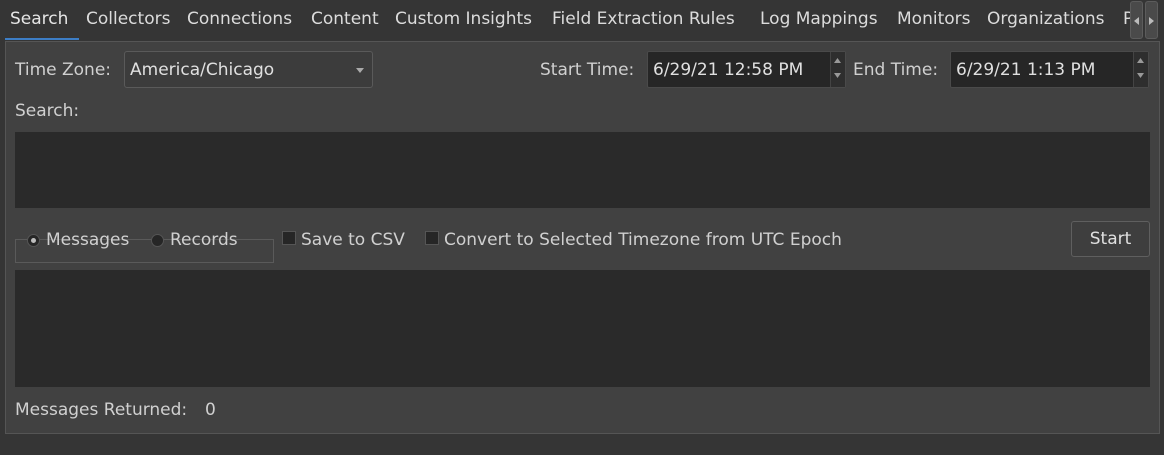  I want to click on time-zone-label: Time Zone:, so click(63, 70).